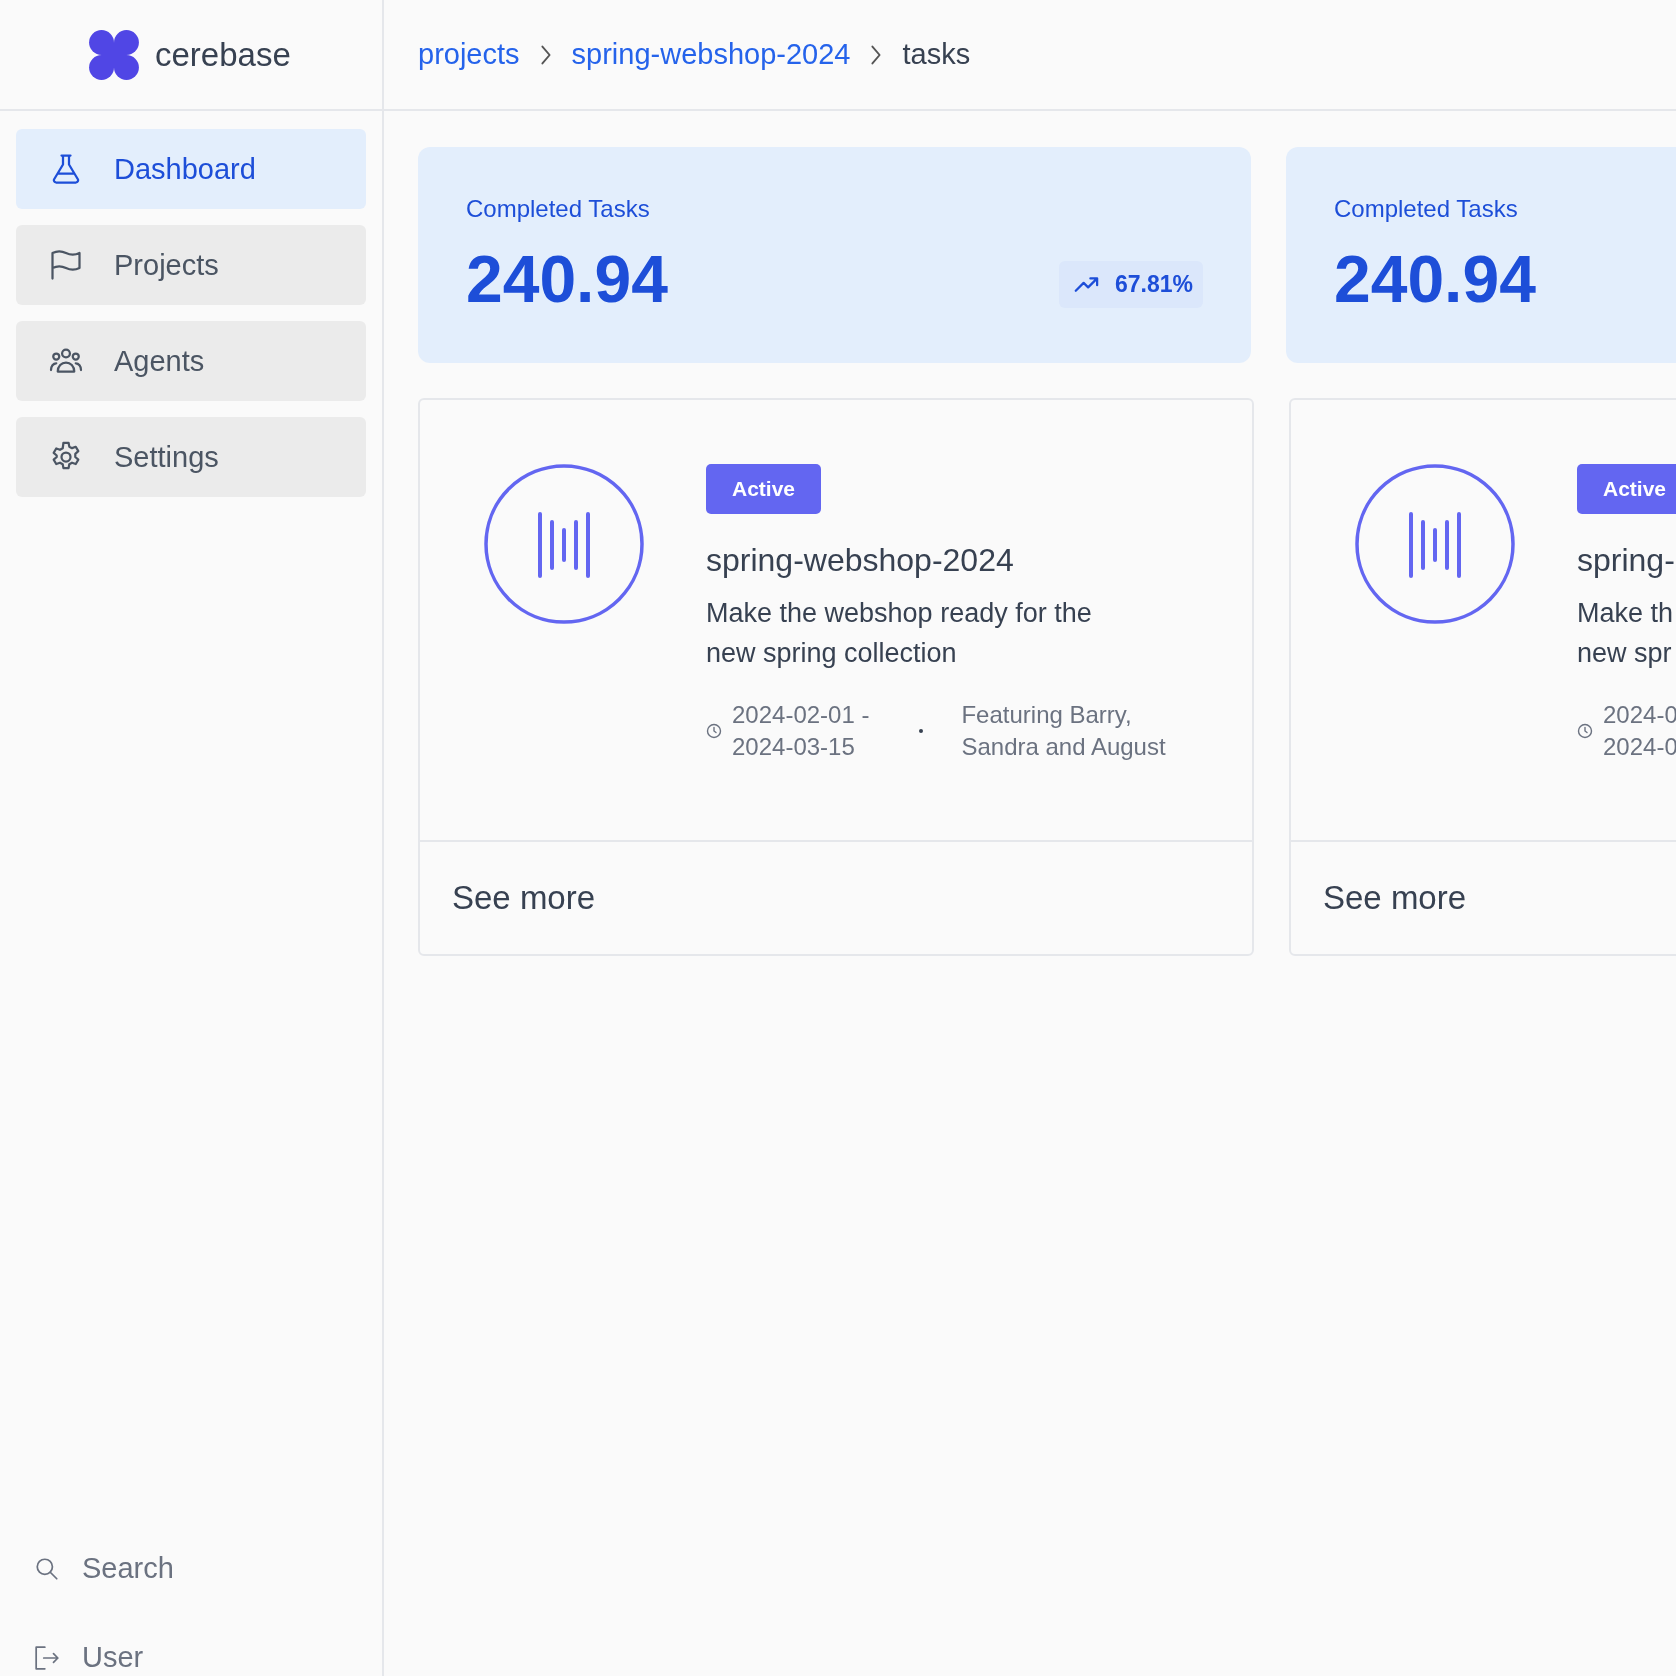  What do you see at coordinates (469, 54) in the screenshot?
I see `breadcrumb-link: projects` at bounding box center [469, 54].